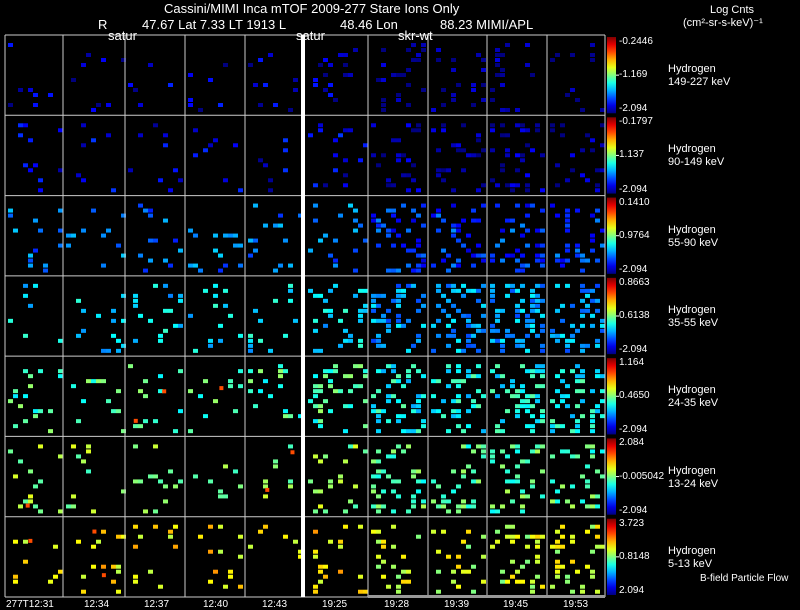 This screenshot has width=800, height=610. I want to click on colorbar-mid-label: 0.6138, so click(634, 315).